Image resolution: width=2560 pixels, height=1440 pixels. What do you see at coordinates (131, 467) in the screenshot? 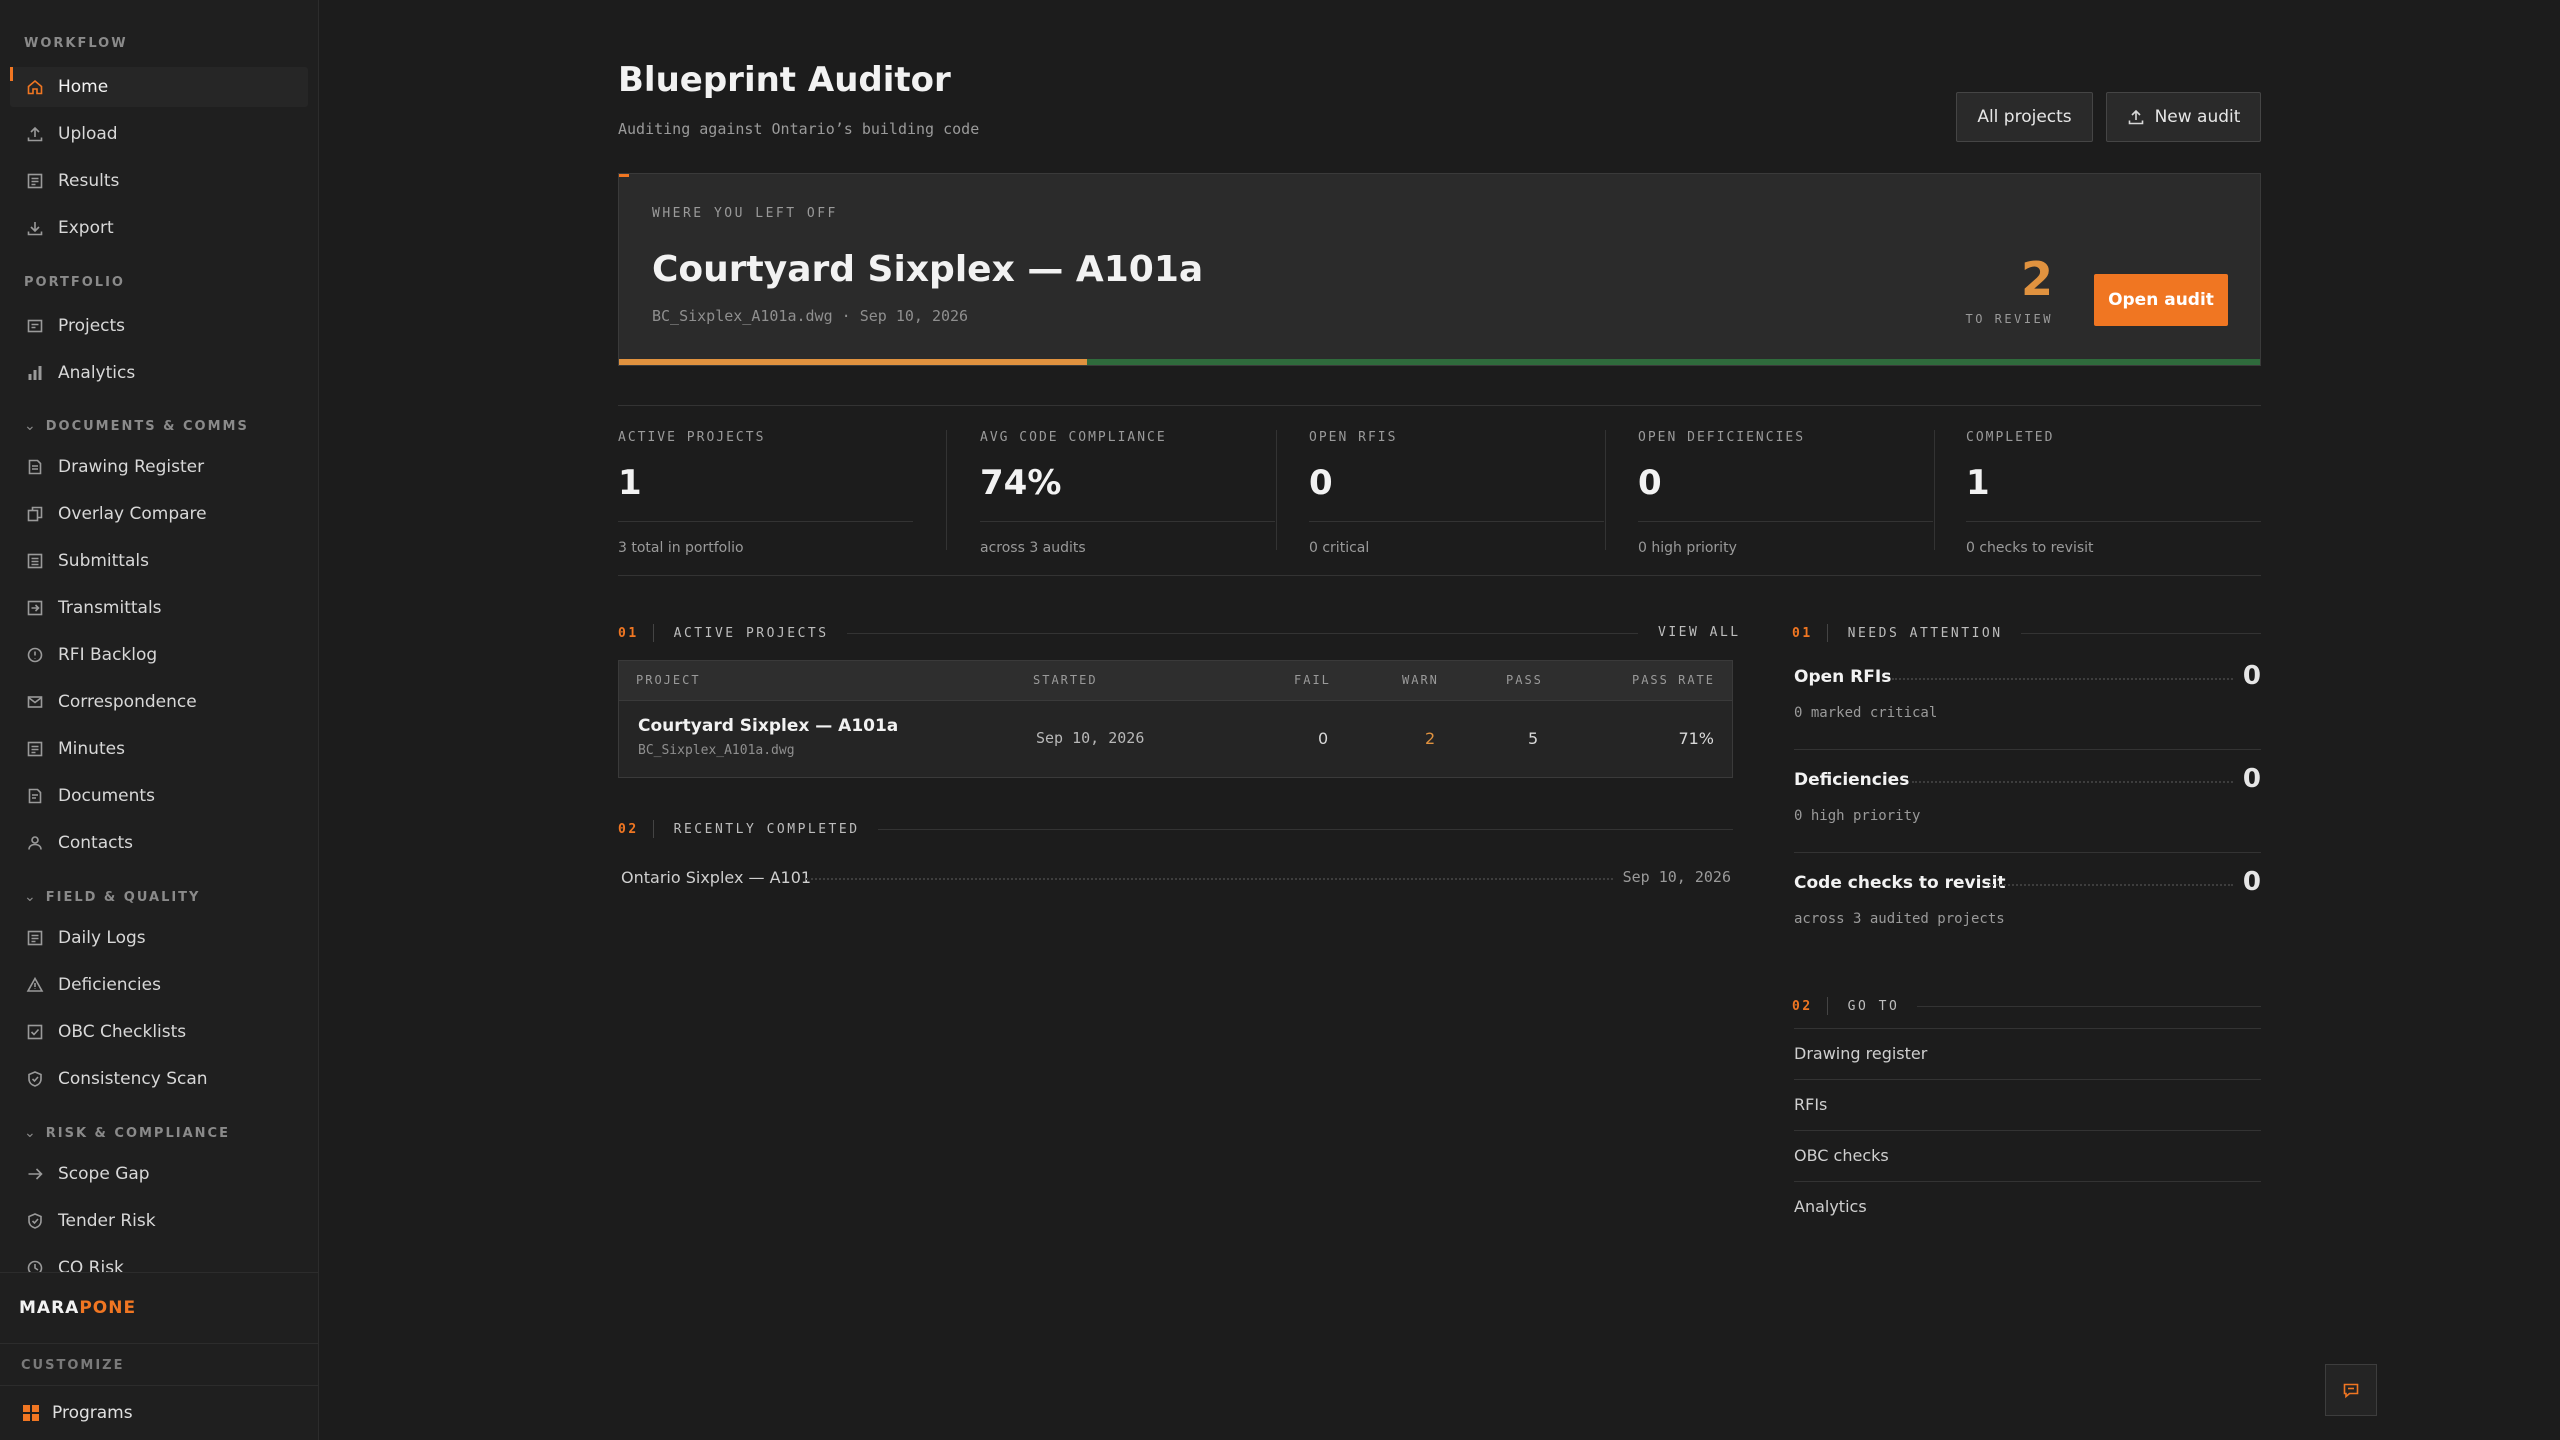
I see `sidebar-item-label: Drawing Register` at bounding box center [131, 467].